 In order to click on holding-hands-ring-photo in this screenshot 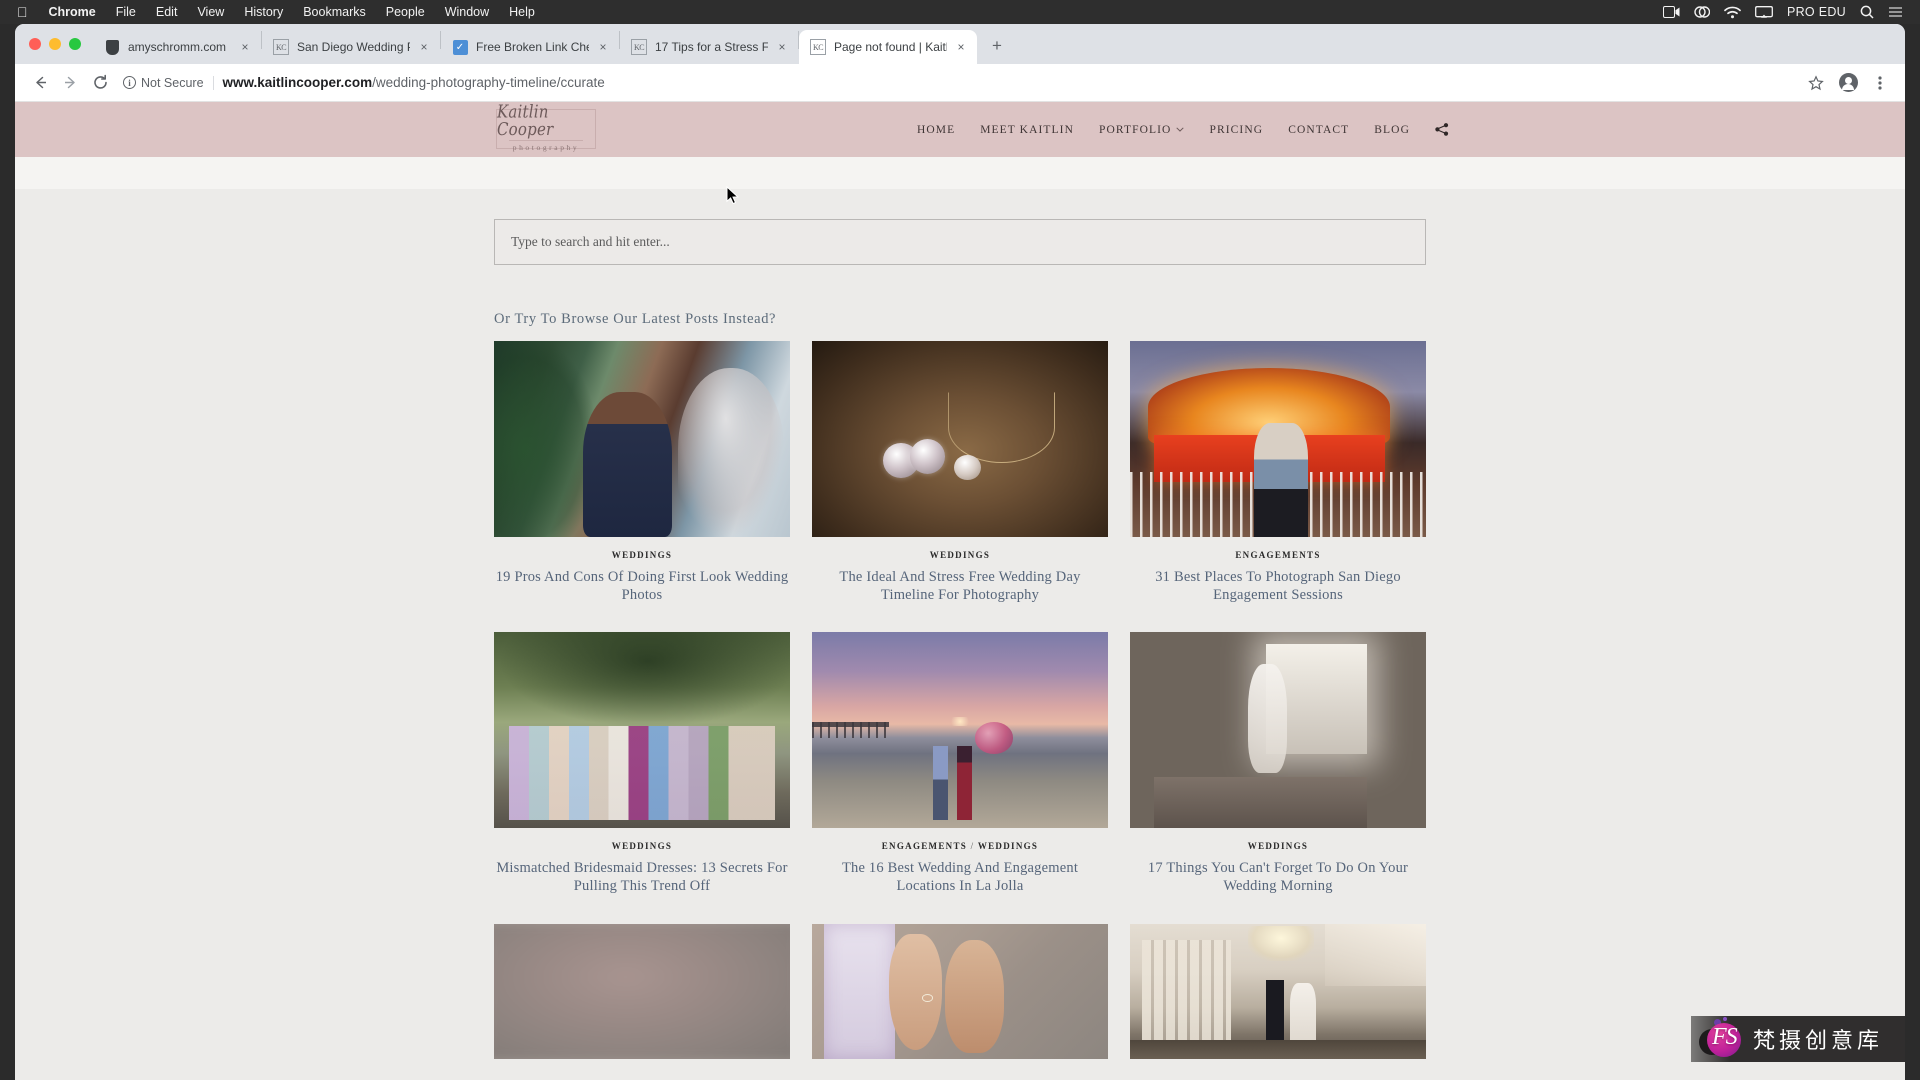, I will do `click(960, 991)`.